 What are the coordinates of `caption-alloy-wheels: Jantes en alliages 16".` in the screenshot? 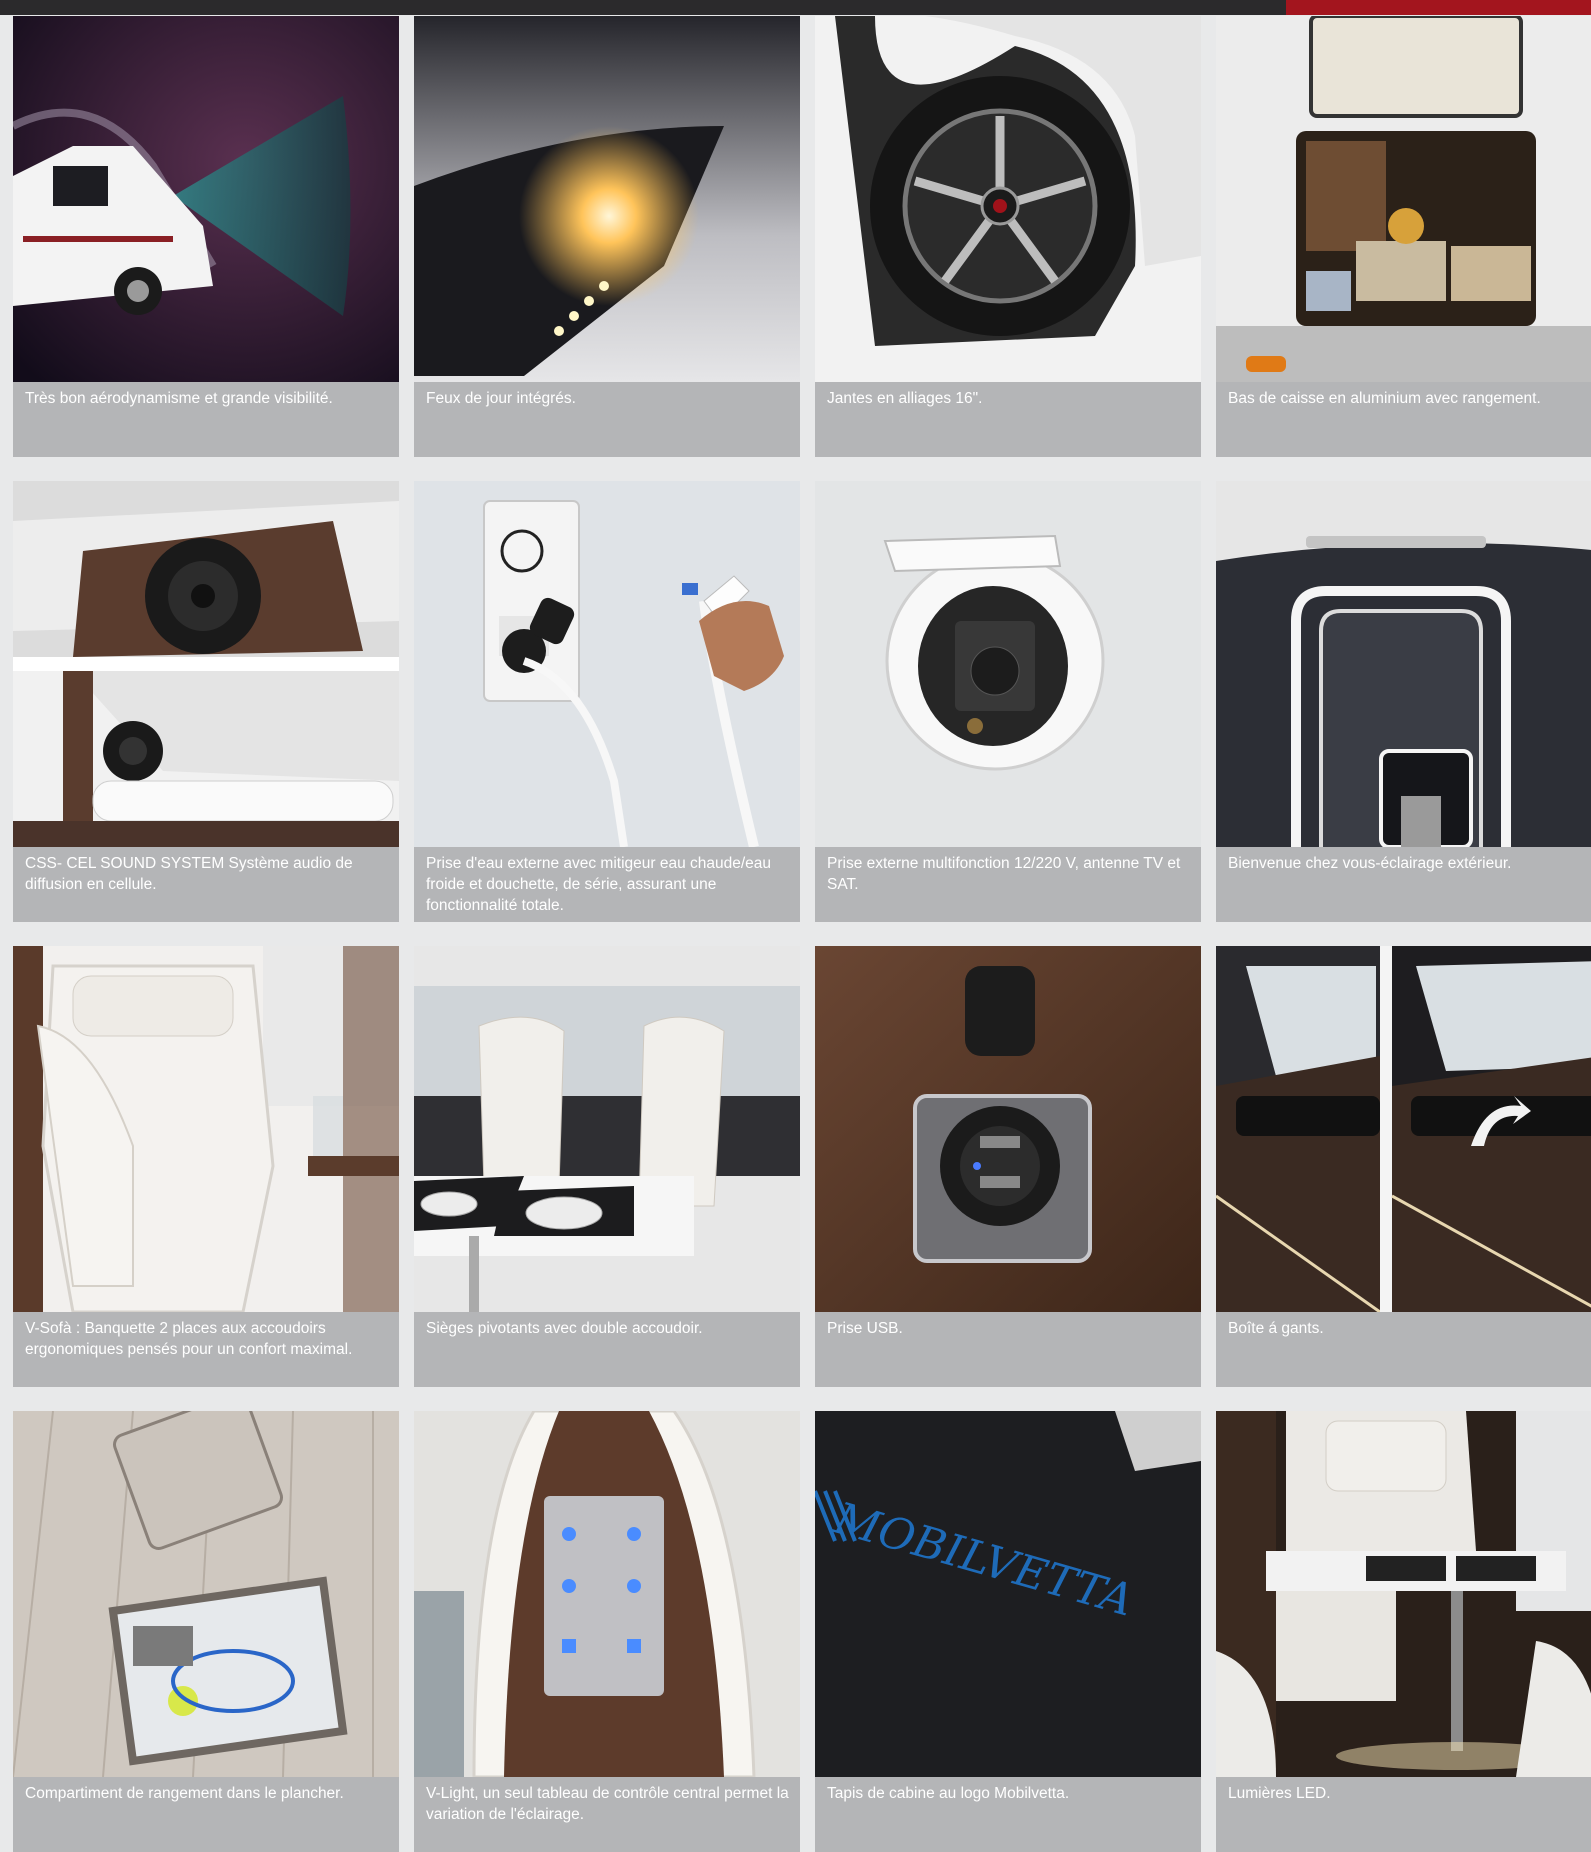 It's located at (1008, 419).